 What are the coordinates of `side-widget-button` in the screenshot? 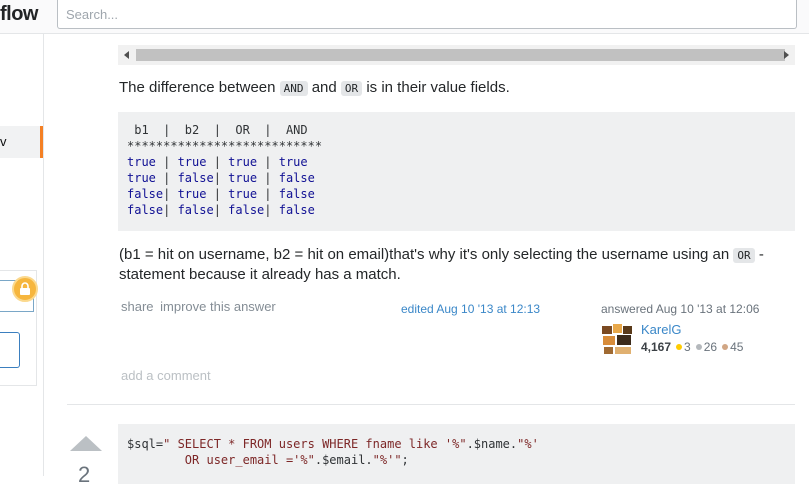 It's located at (10, 350).